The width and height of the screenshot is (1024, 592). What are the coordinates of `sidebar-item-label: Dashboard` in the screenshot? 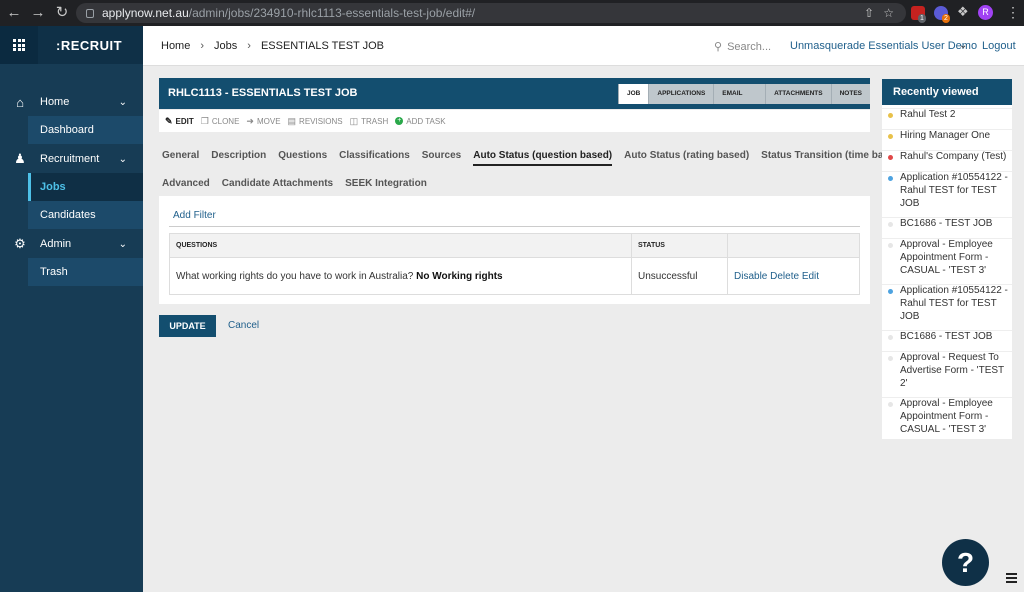 It's located at (67, 130).